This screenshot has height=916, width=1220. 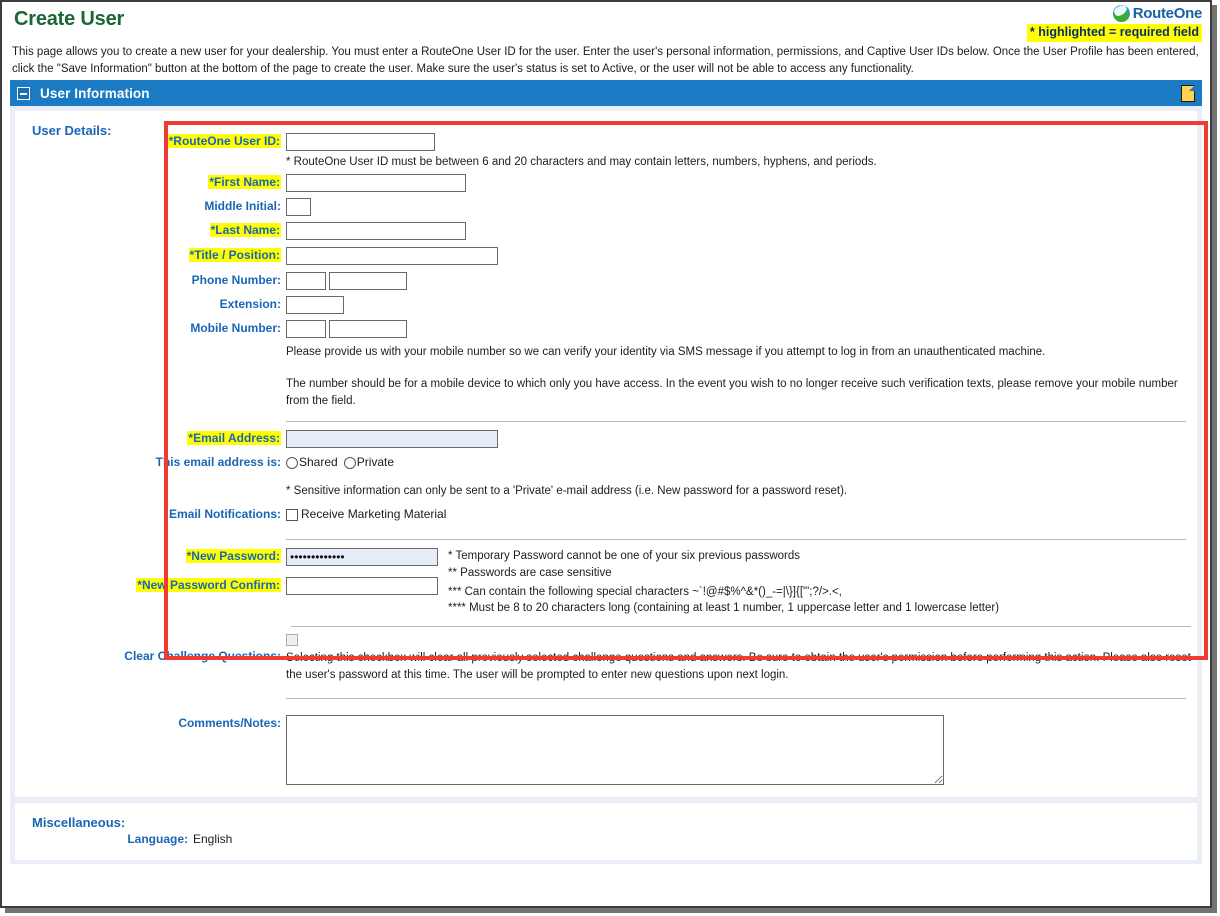 I want to click on new-password-input, so click(x=362, y=557).